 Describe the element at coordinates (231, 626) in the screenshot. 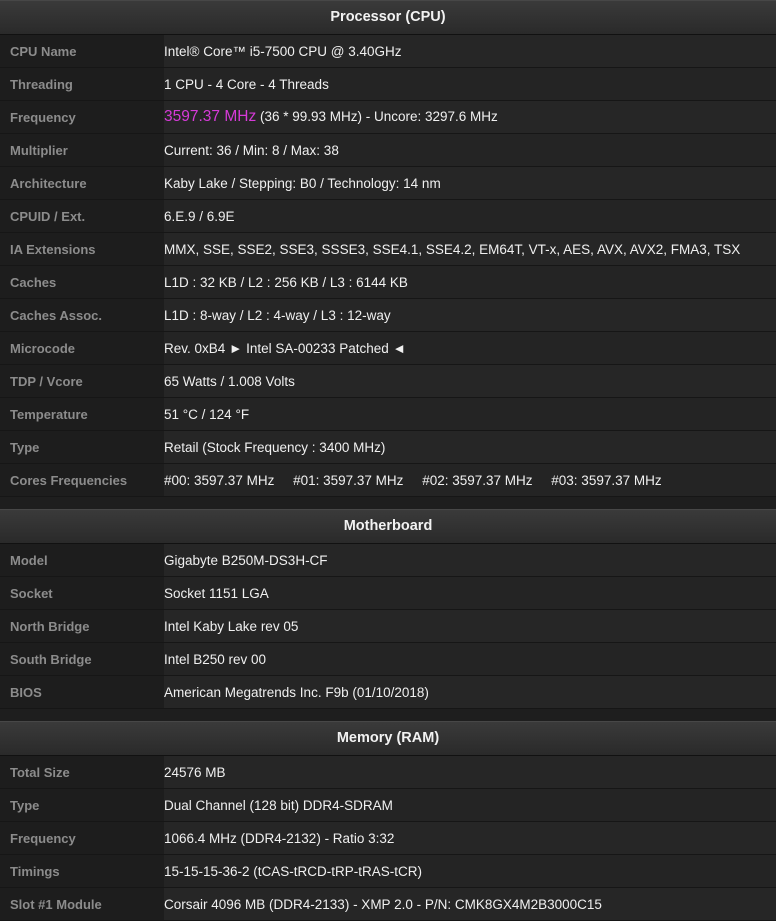

I see `row-value: Intel Kaby Lake rev 05` at that location.